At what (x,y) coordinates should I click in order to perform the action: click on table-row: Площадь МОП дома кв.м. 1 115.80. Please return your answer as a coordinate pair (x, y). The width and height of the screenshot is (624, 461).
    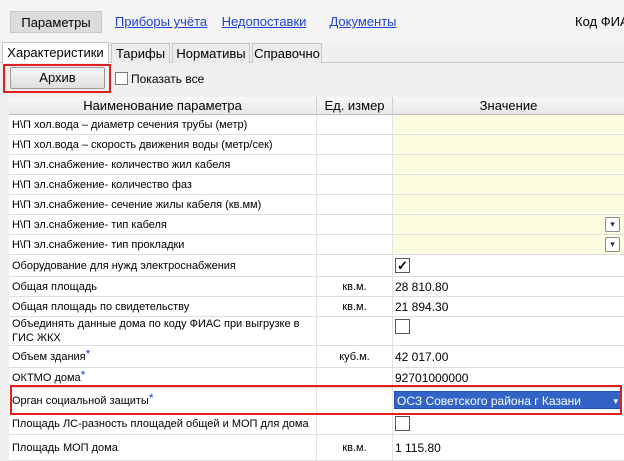
    Looking at the image, I should click on (316, 448).